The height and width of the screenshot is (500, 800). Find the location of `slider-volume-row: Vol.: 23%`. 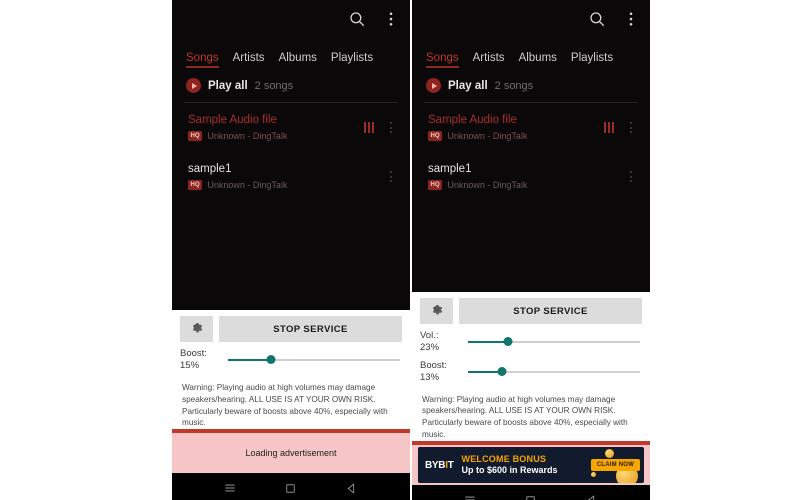

slider-volume-row: Vol.: 23% is located at coordinates (531, 339).